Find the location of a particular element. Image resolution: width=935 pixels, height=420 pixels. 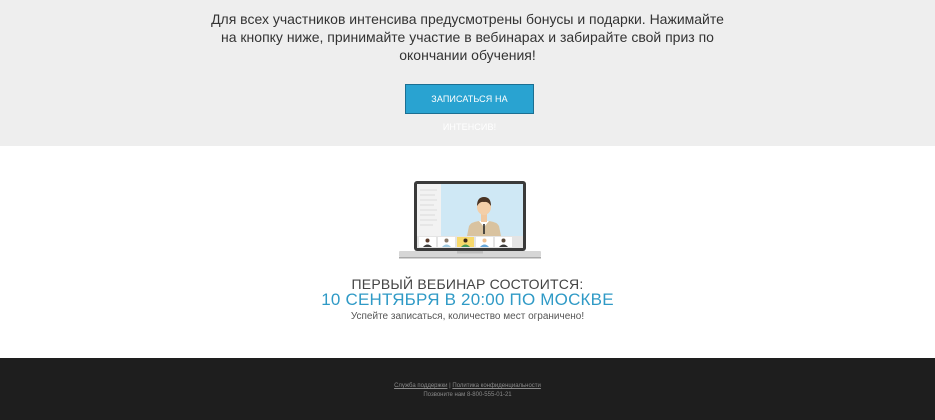

bonus-description-line: окончании обучения! is located at coordinates (467, 55).